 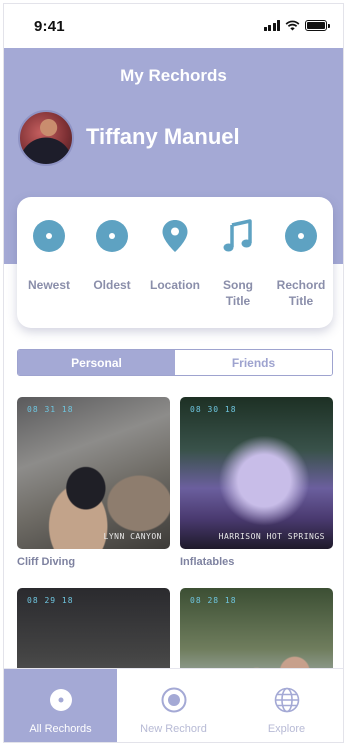 What do you see at coordinates (175, 285) in the screenshot?
I see `sort-option-label: Location` at bounding box center [175, 285].